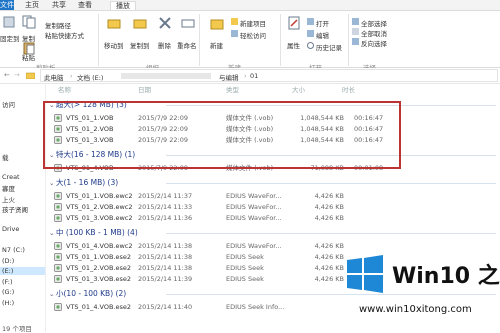 The height and width of the screenshot is (333, 500). What do you see at coordinates (229, 77) in the screenshot?
I see `breadcrumb-folder: 与编辑` at bounding box center [229, 77].